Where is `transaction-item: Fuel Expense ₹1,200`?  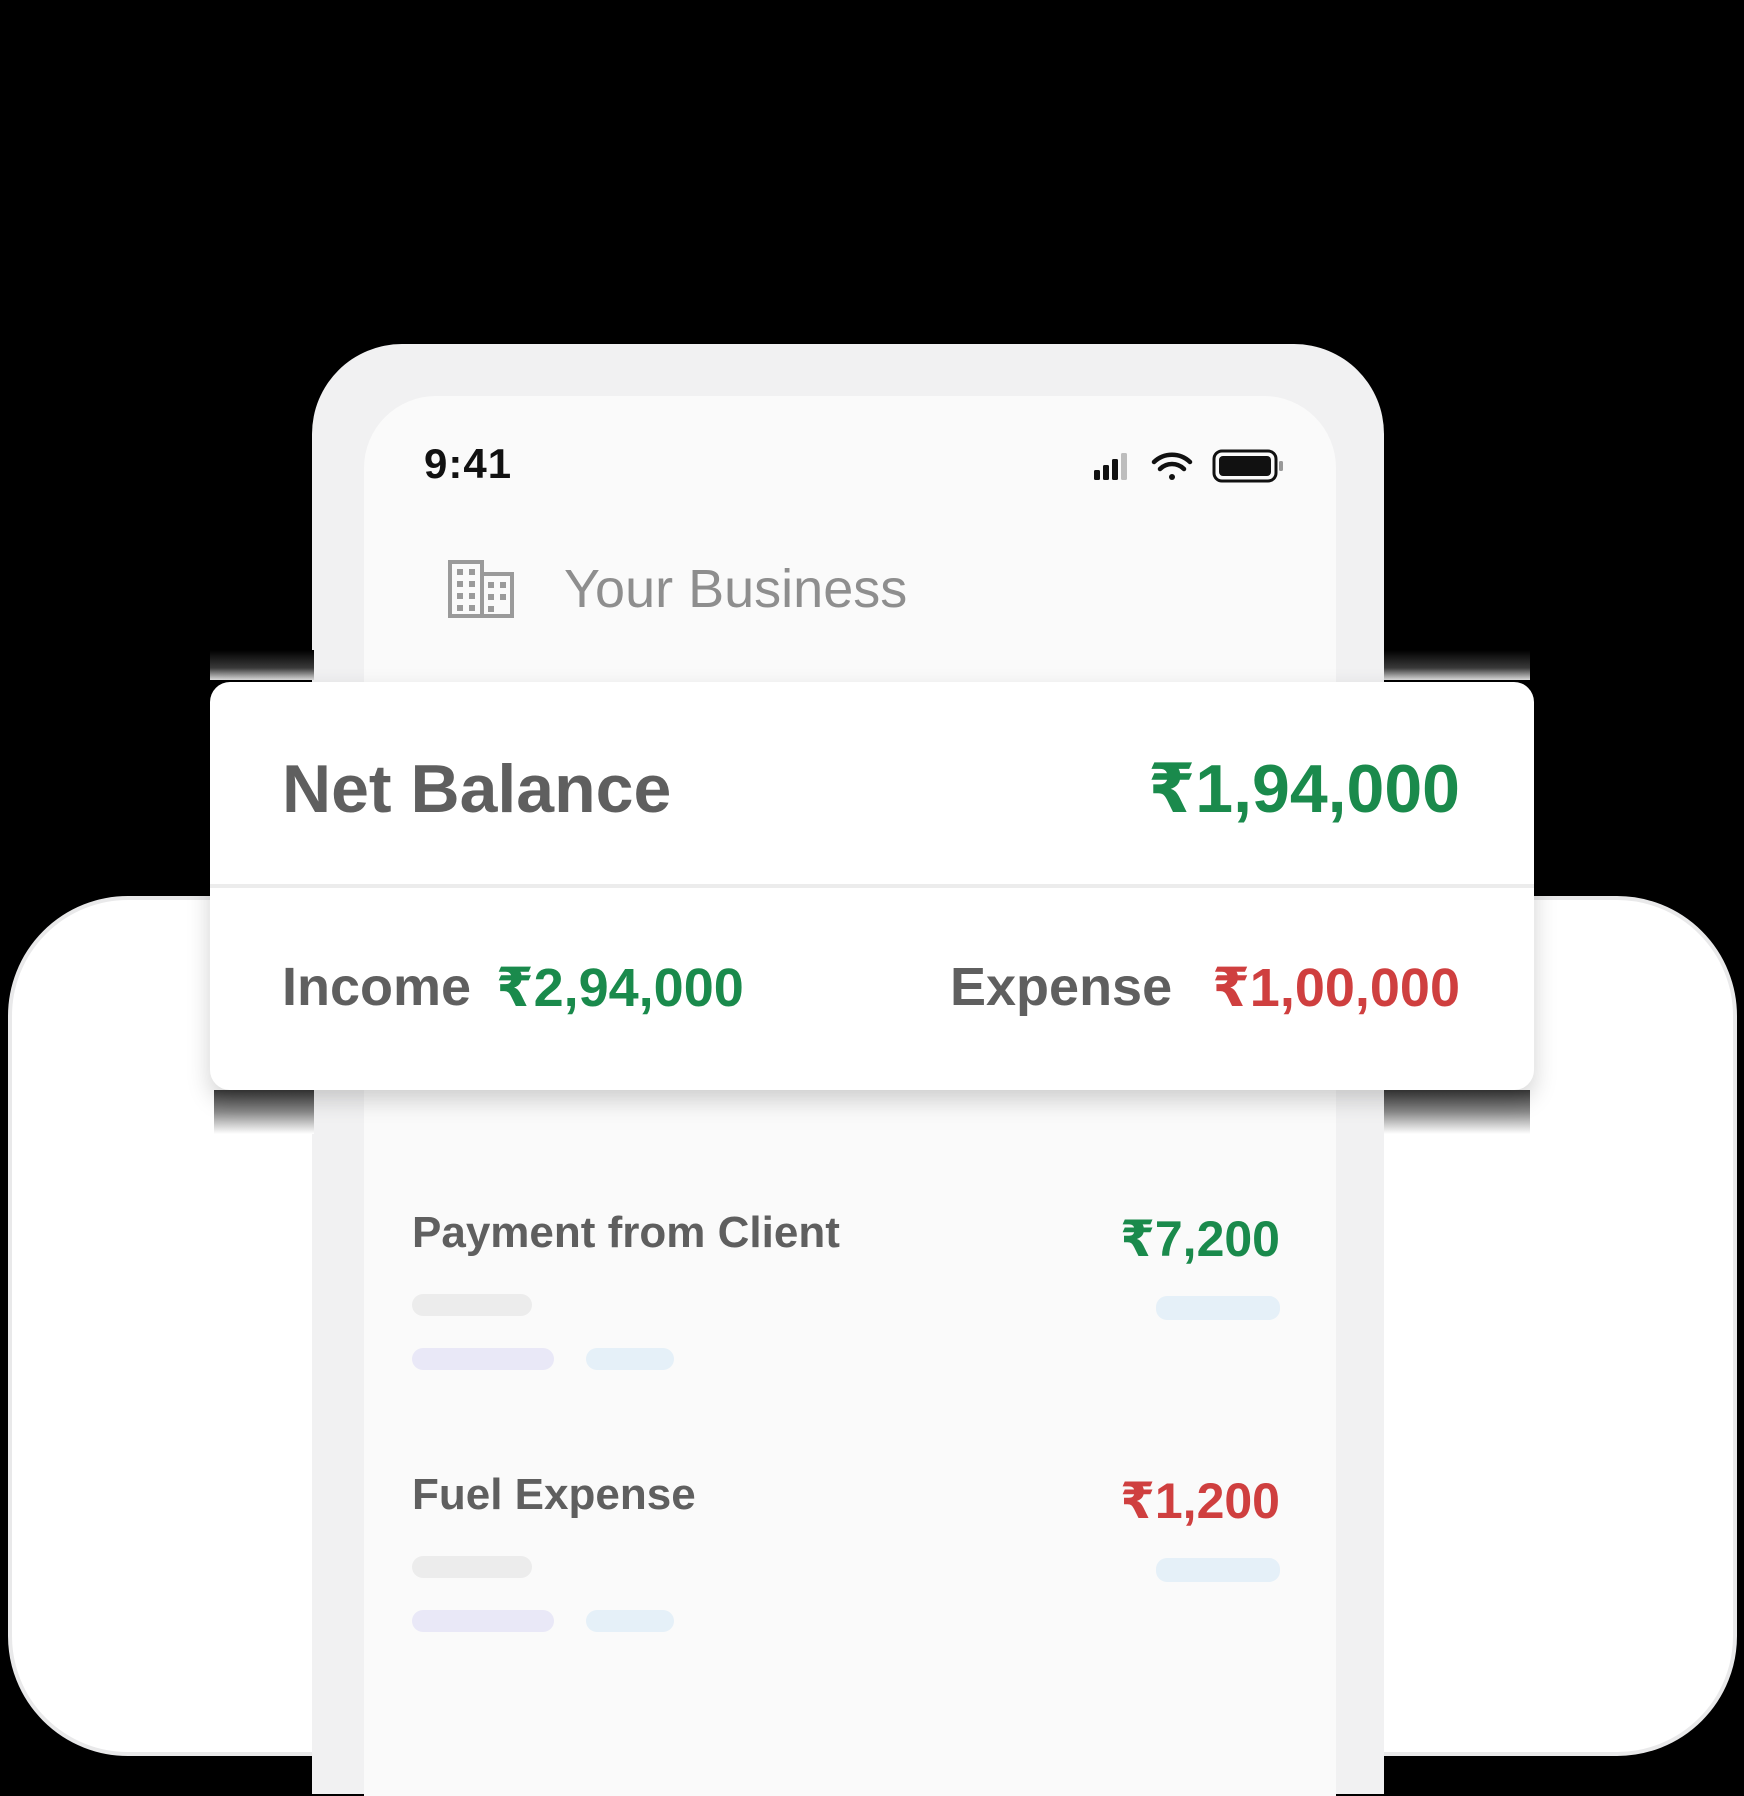
transaction-item: Fuel Expense ₹1,200 is located at coordinates (846, 1570).